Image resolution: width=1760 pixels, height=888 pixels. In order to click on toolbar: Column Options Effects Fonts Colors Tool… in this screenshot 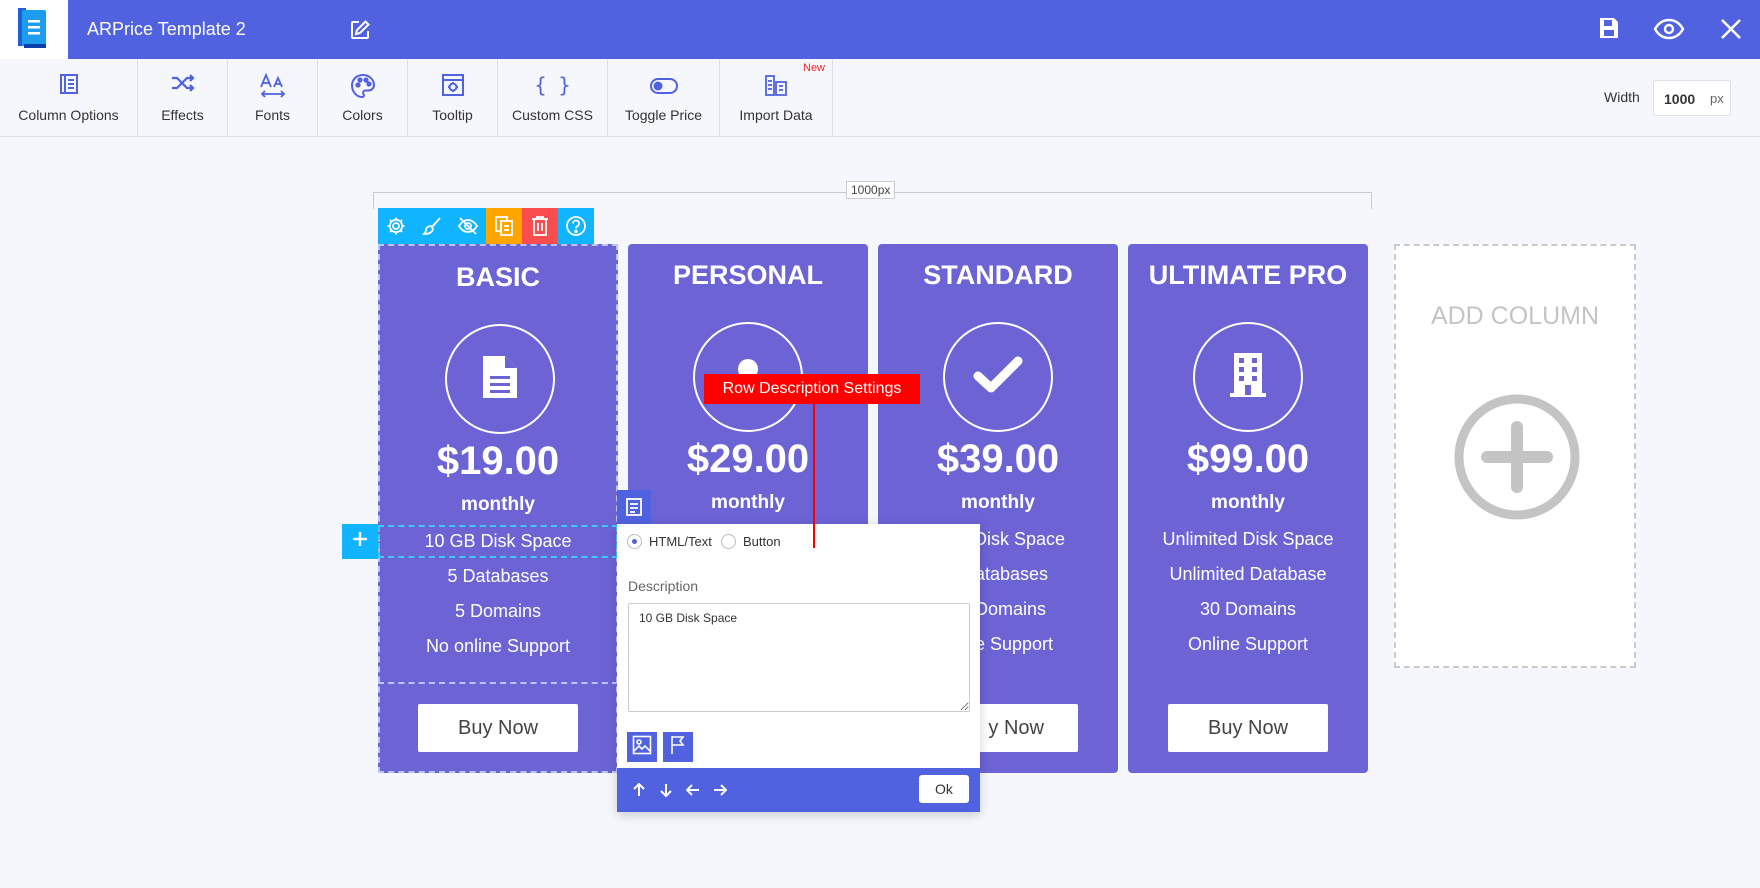, I will do `click(880, 98)`.